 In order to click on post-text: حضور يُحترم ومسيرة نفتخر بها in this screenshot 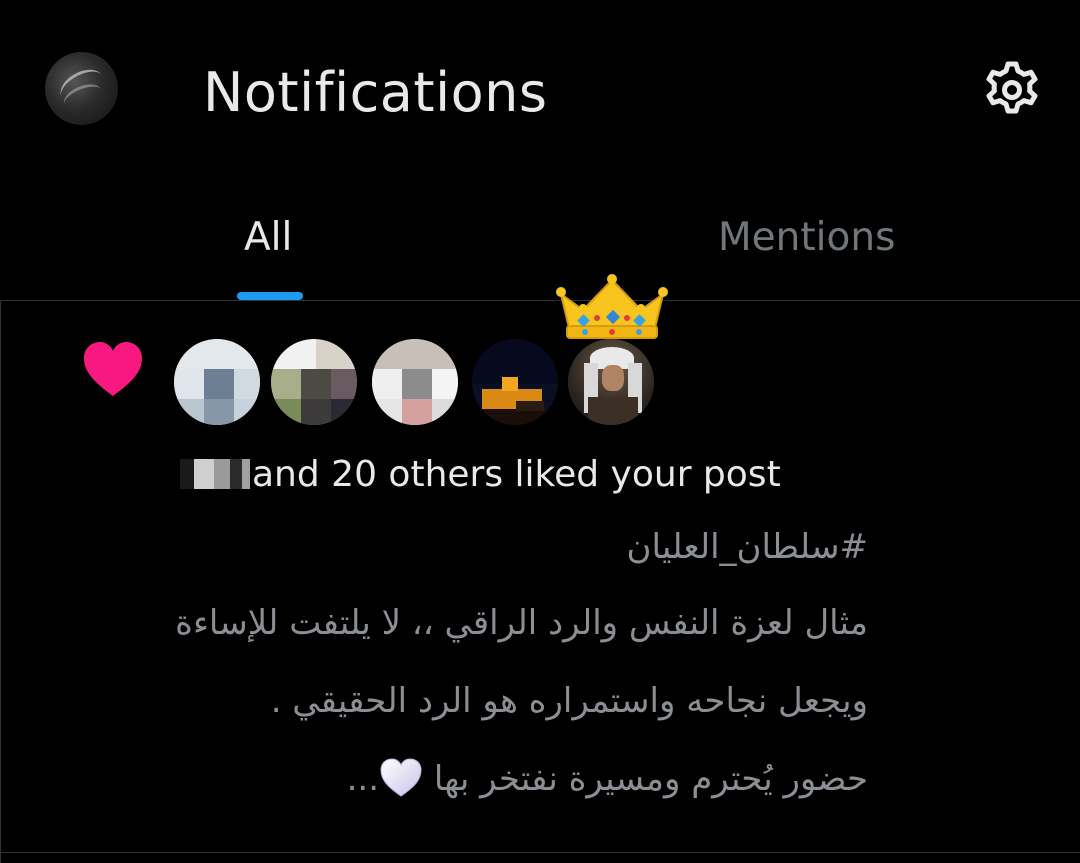, I will do `click(650, 779)`.